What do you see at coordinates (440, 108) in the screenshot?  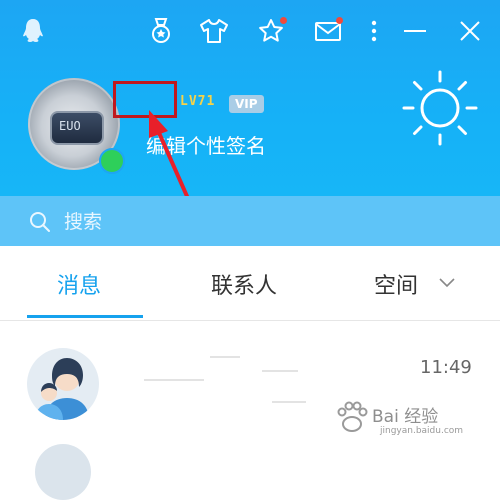 I see `weather-sun-icon` at bounding box center [440, 108].